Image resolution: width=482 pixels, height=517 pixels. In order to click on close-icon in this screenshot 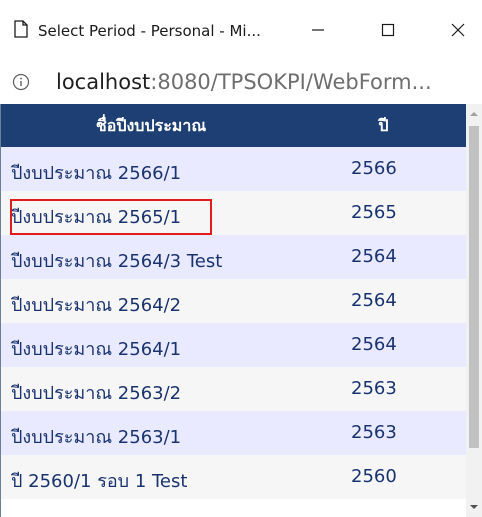, I will do `click(458, 30)`.